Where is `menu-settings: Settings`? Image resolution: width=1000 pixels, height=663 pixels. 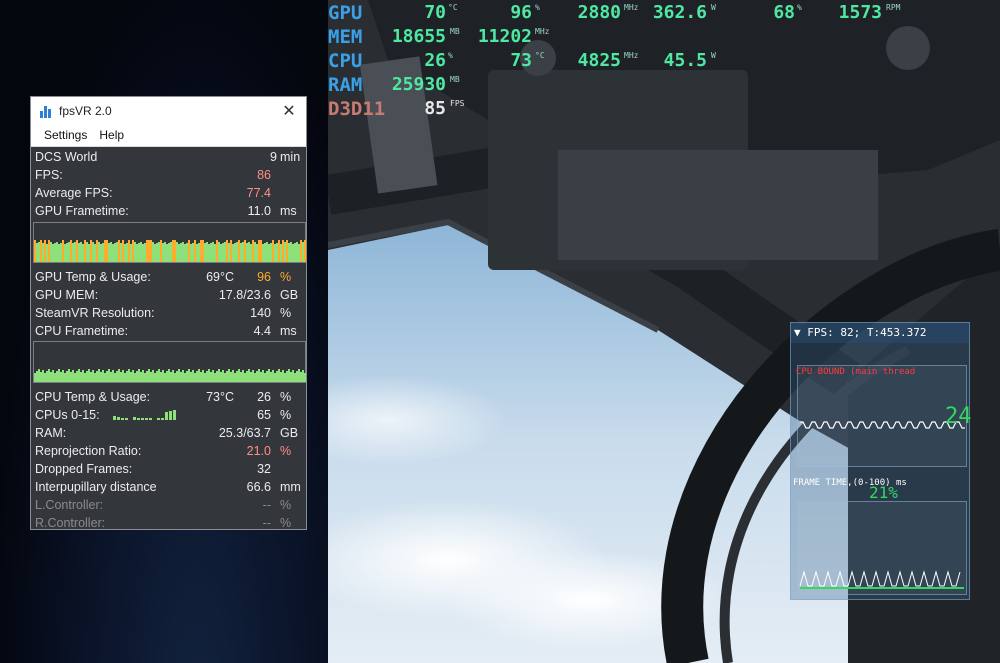 menu-settings: Settings is located at coordinates (63, 135).